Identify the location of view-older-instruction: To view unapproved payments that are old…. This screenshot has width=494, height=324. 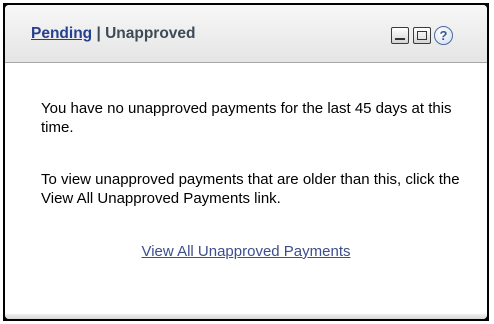
(250, 189).